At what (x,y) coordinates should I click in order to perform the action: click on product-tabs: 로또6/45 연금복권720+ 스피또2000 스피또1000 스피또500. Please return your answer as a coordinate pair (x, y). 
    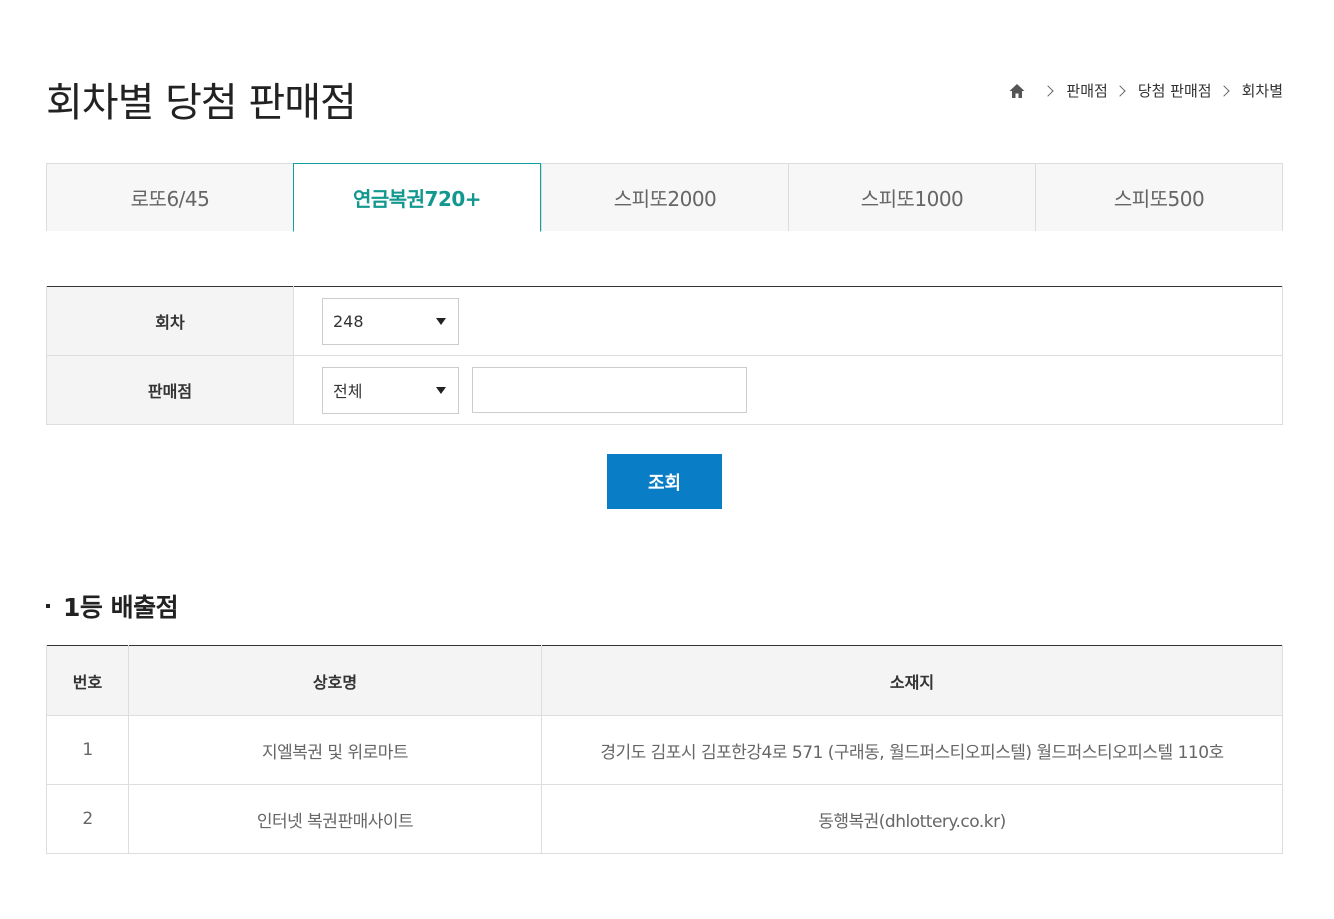
    Looking at the image, I should click on (664, 197).